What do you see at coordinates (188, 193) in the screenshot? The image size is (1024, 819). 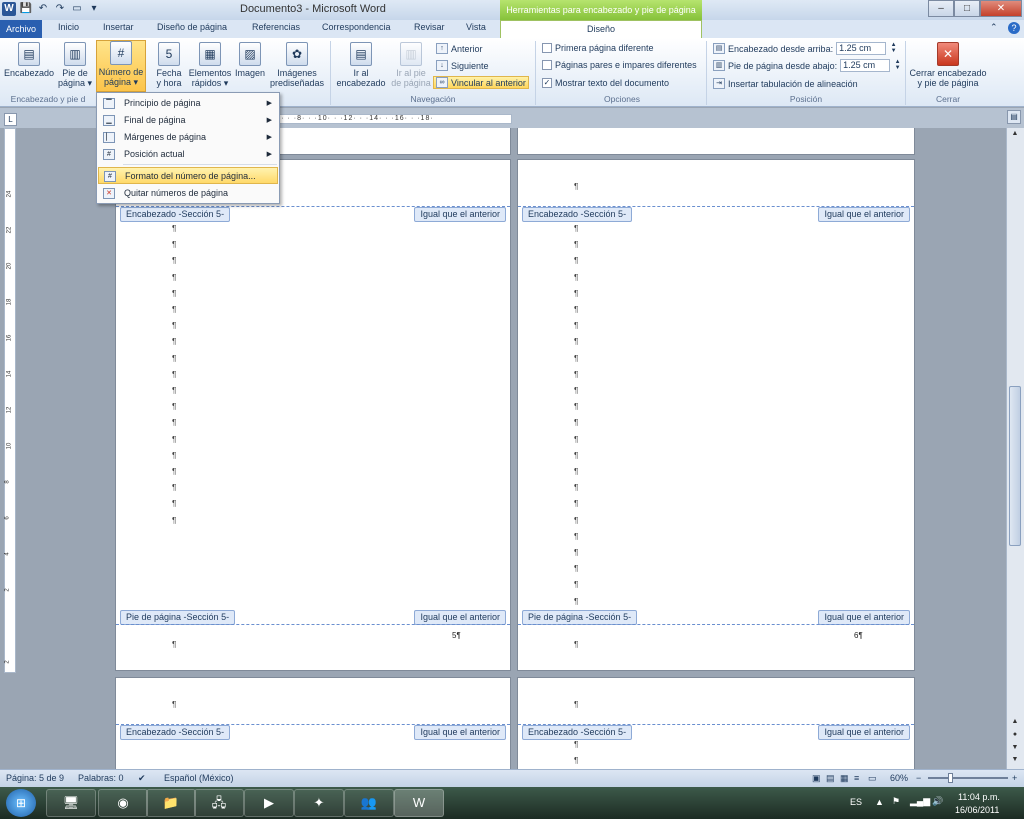 I see `menu-item-quitar: ✕ Quitar números de página` at bounding box center [188, 193].